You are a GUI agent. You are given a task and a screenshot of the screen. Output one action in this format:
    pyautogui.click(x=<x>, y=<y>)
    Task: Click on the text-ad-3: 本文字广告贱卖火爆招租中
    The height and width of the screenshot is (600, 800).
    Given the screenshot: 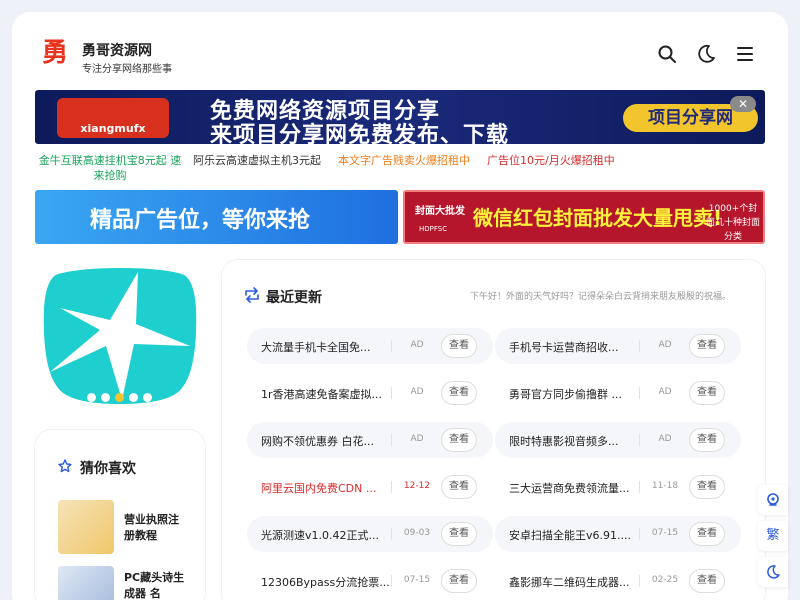 What is the action you would take?
    pyautogui.click(x=404, y=160)
    